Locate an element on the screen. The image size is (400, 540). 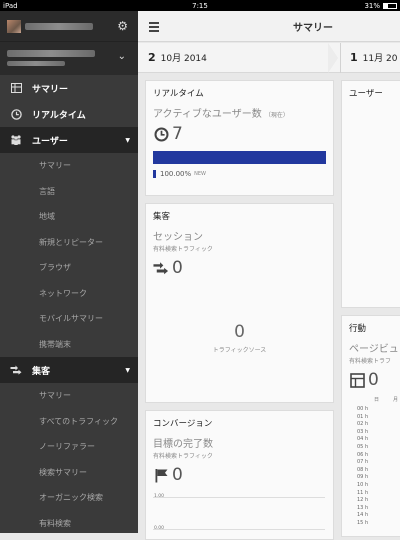
sidebar-subitem-network: ネットワーク is located at coordinates (69, 294).